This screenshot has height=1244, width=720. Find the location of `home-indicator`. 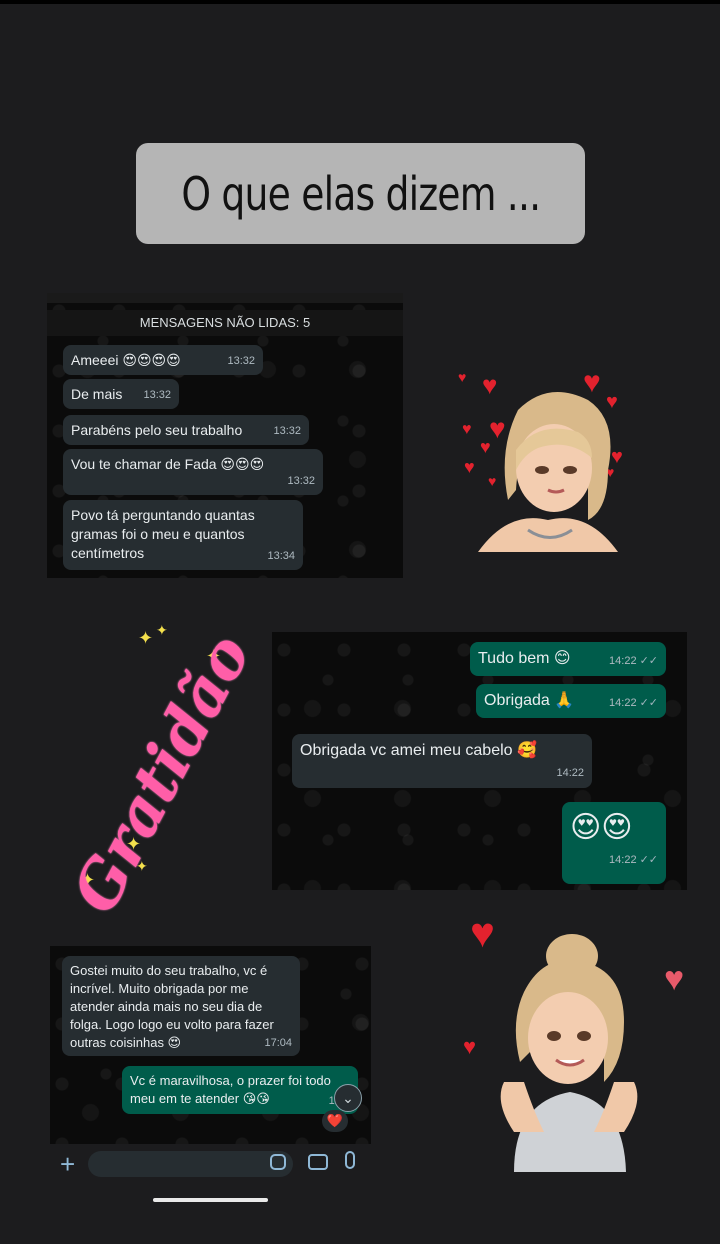

home-indicator is located at coordinates (210, 1200).